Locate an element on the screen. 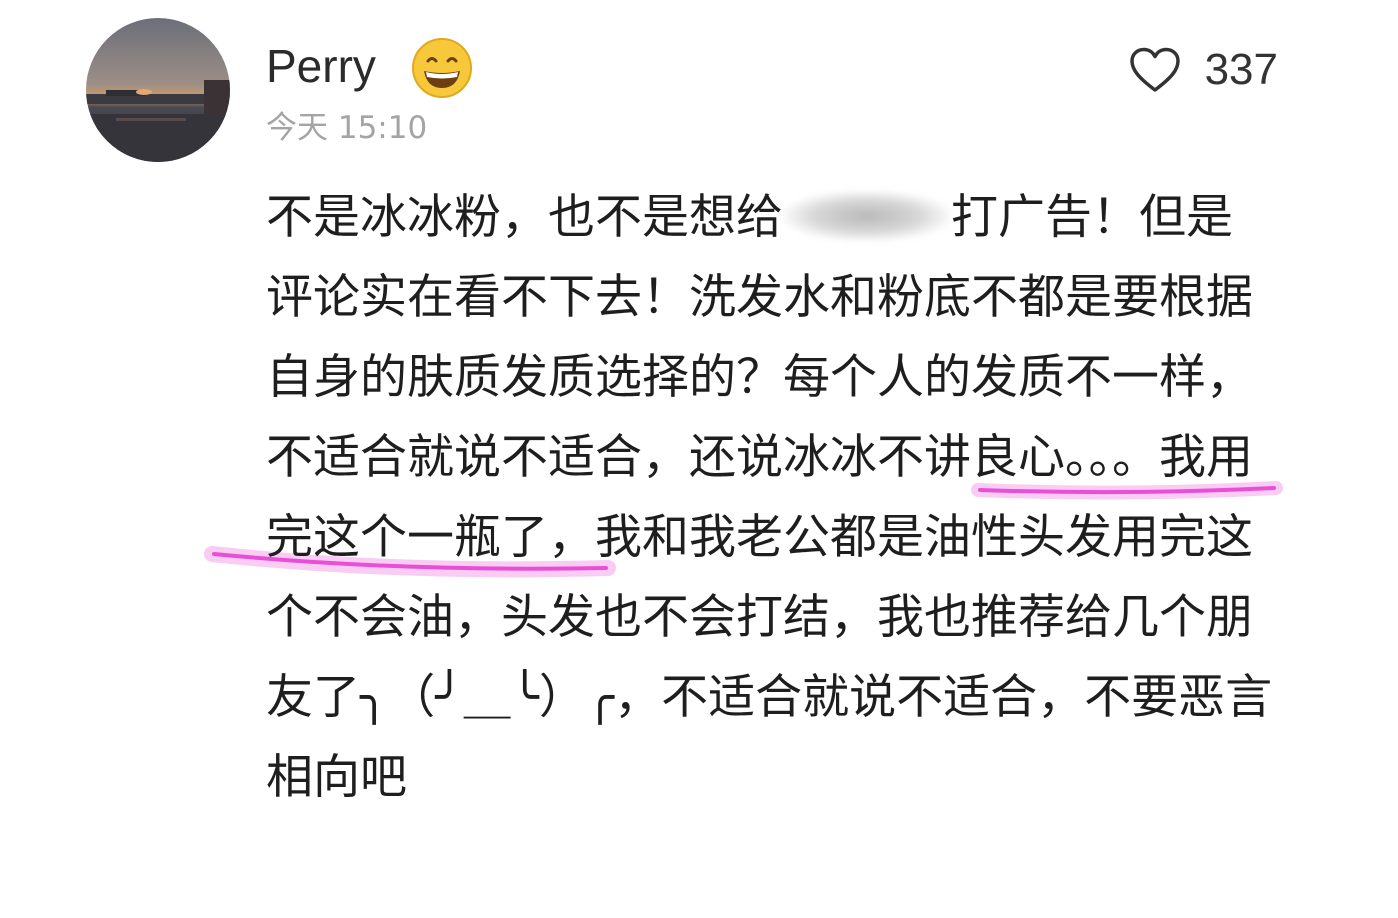  highlighted-text: 还说冰冰不讲良心。。。 is located at coordinates (924, 457).